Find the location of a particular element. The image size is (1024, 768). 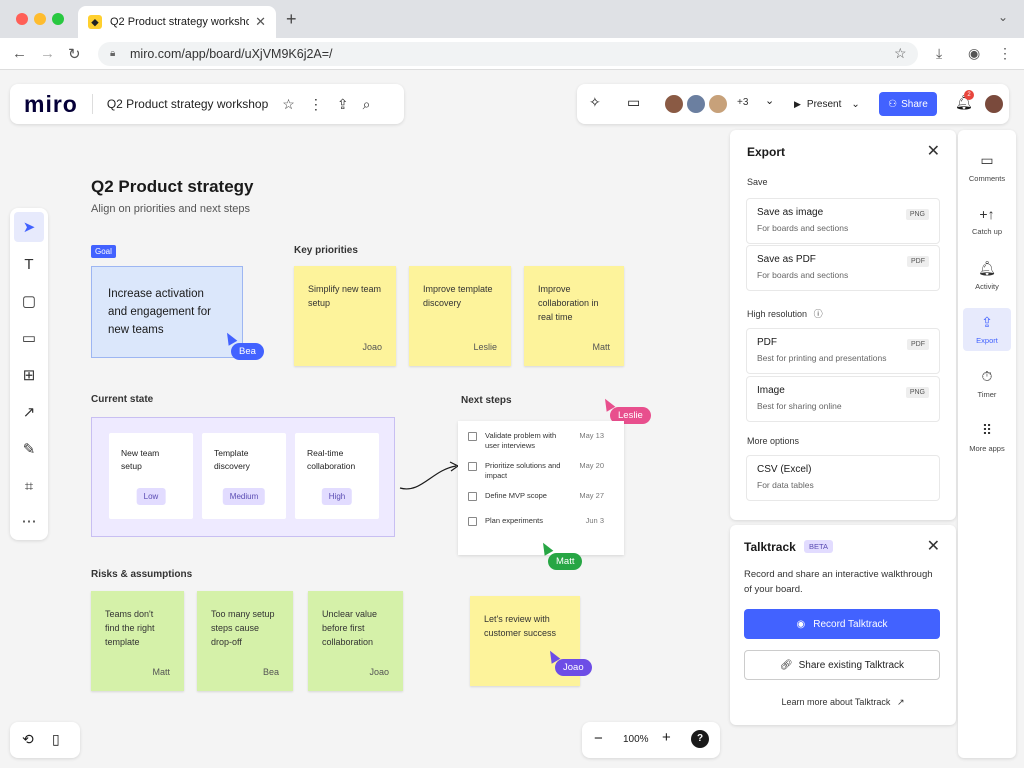

zoom-level: 100% is located at coordinates (636, 739).